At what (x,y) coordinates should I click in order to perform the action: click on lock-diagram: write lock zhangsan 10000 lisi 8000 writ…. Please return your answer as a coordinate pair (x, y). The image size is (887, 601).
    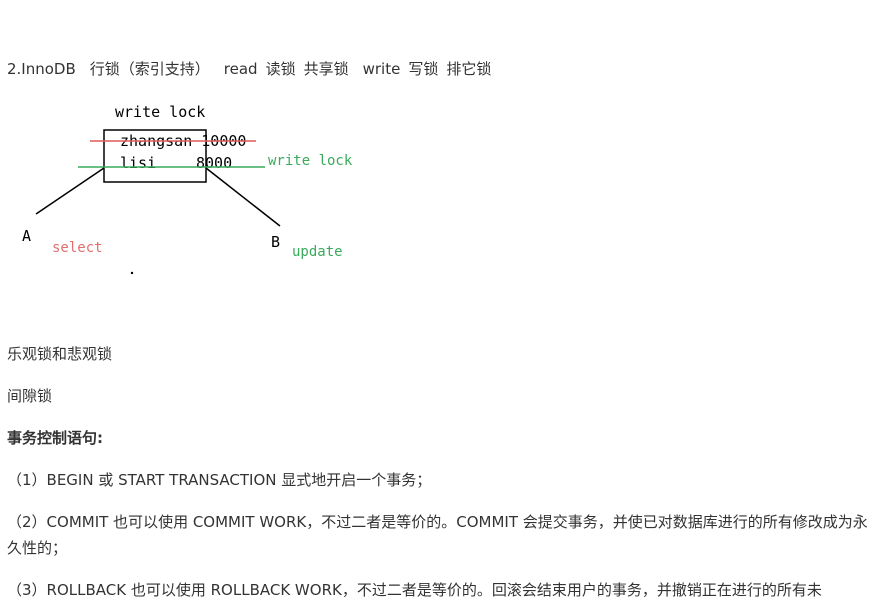
    Looking at the image, I should click on (187, 189).